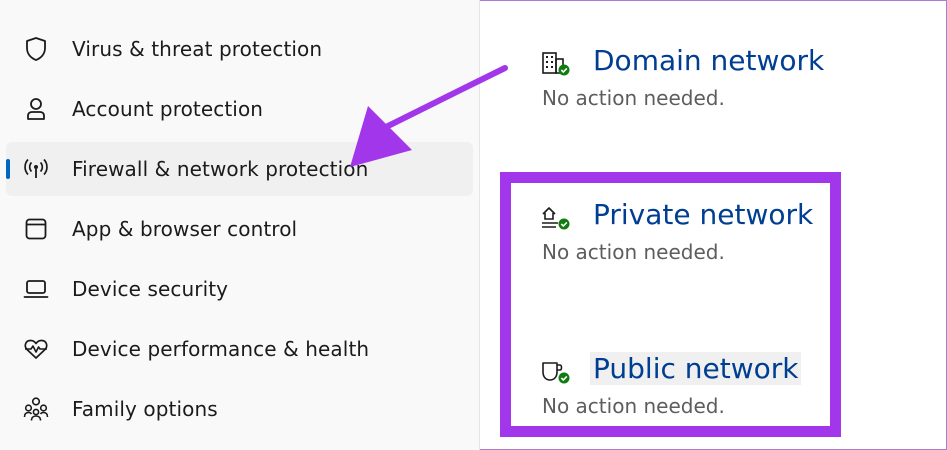  I want to click on laptop-icon, so click(36, 289).